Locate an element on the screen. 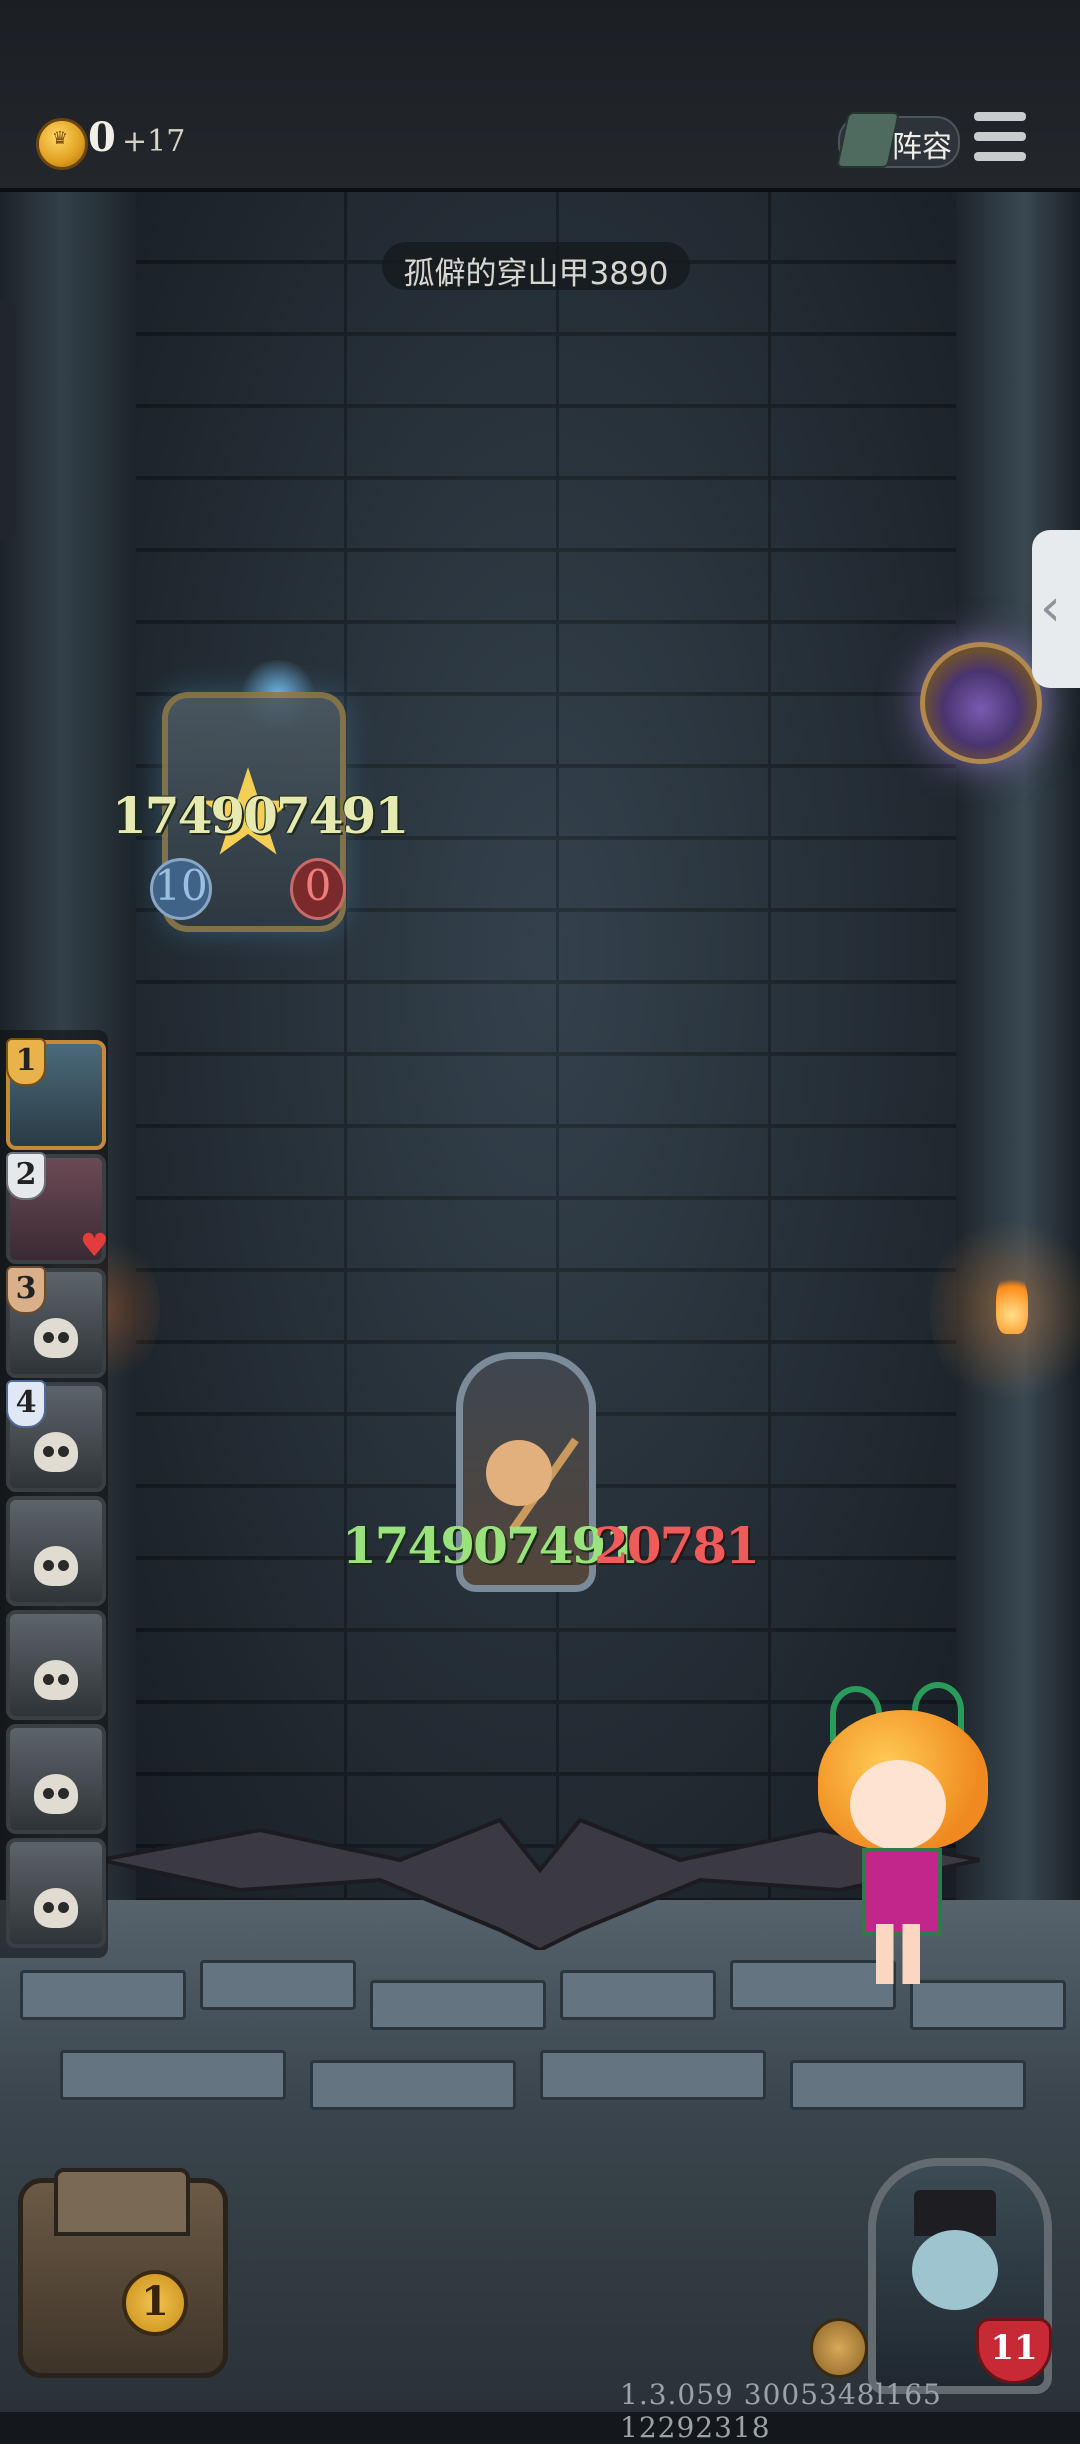 The height and width of the screenshot is (2444, 1080). rank-badge-3: 3 is located at coordinates (26, 1290).